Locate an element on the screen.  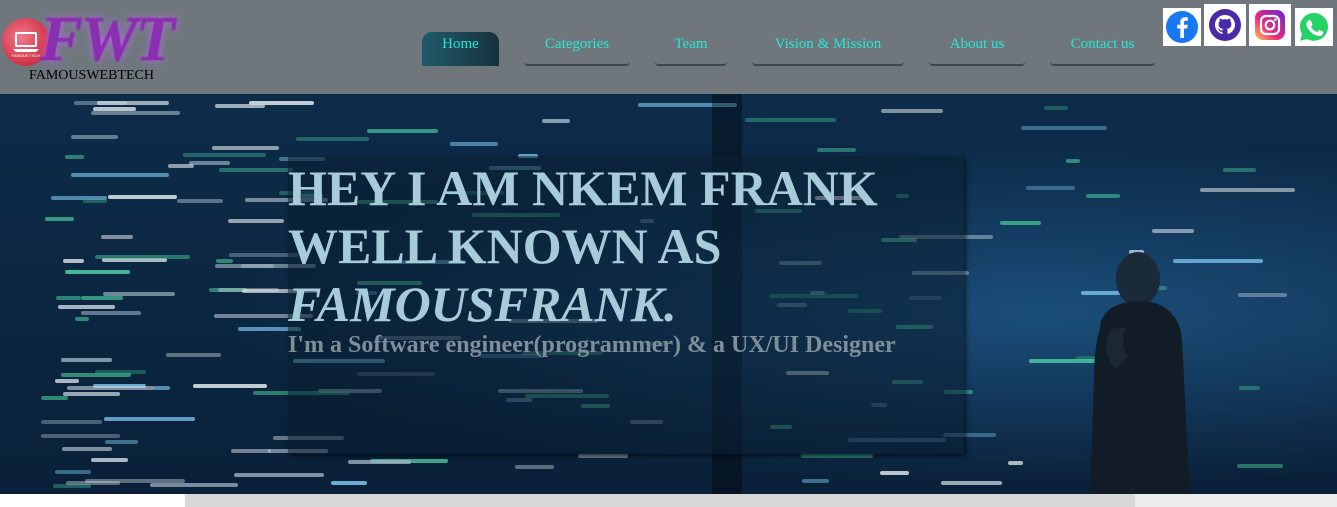
github-link is located at coordinates (1225, 25).